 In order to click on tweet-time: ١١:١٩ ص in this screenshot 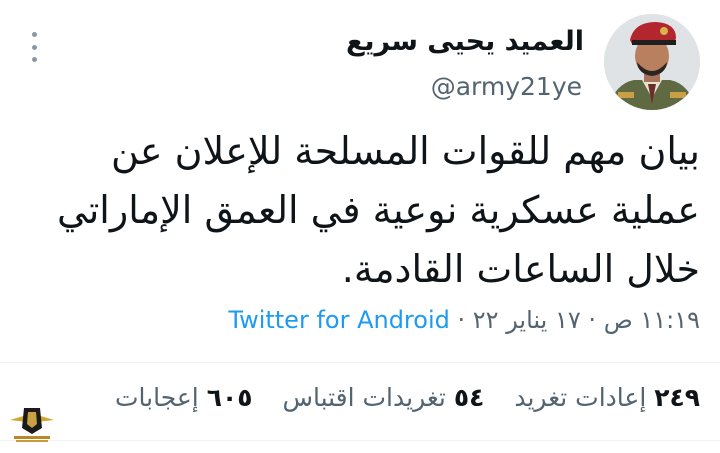, I will do `click(652, 320)`.